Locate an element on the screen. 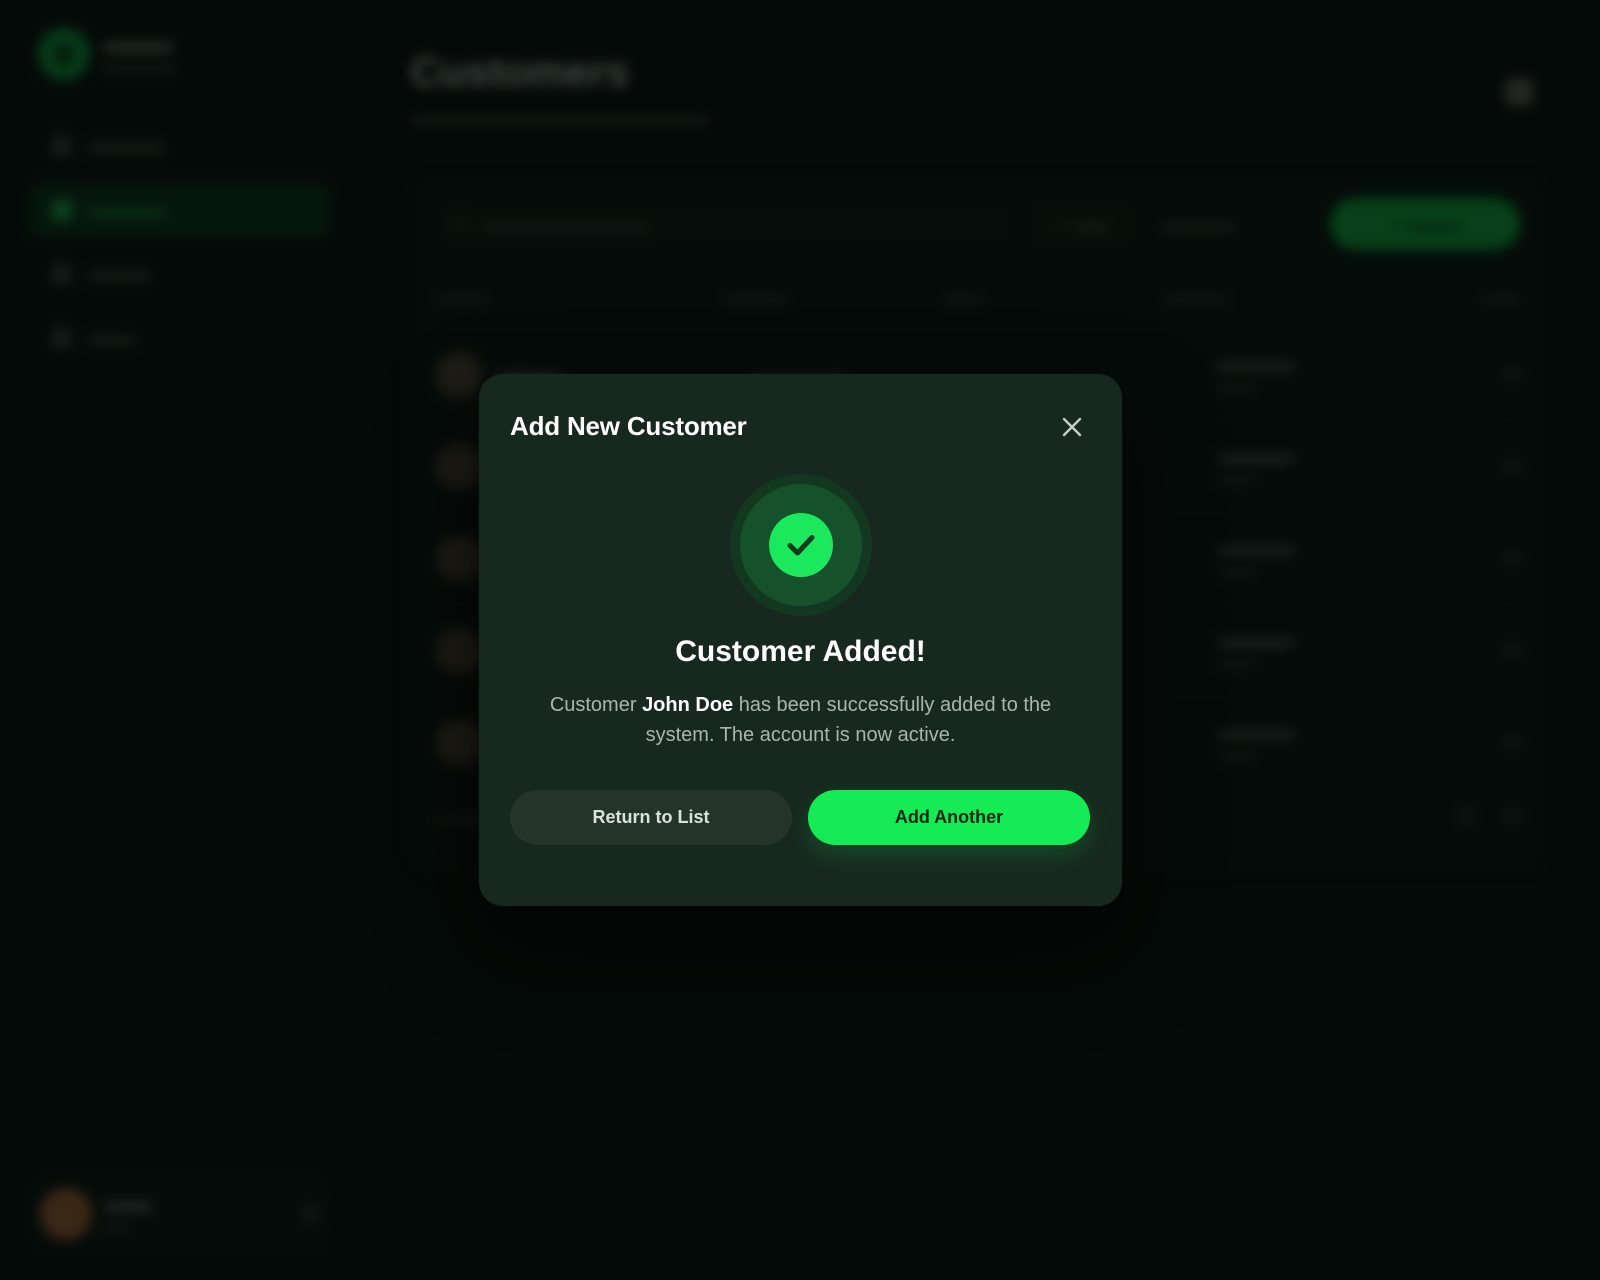  close-button is located at coordinates (1072, 427).